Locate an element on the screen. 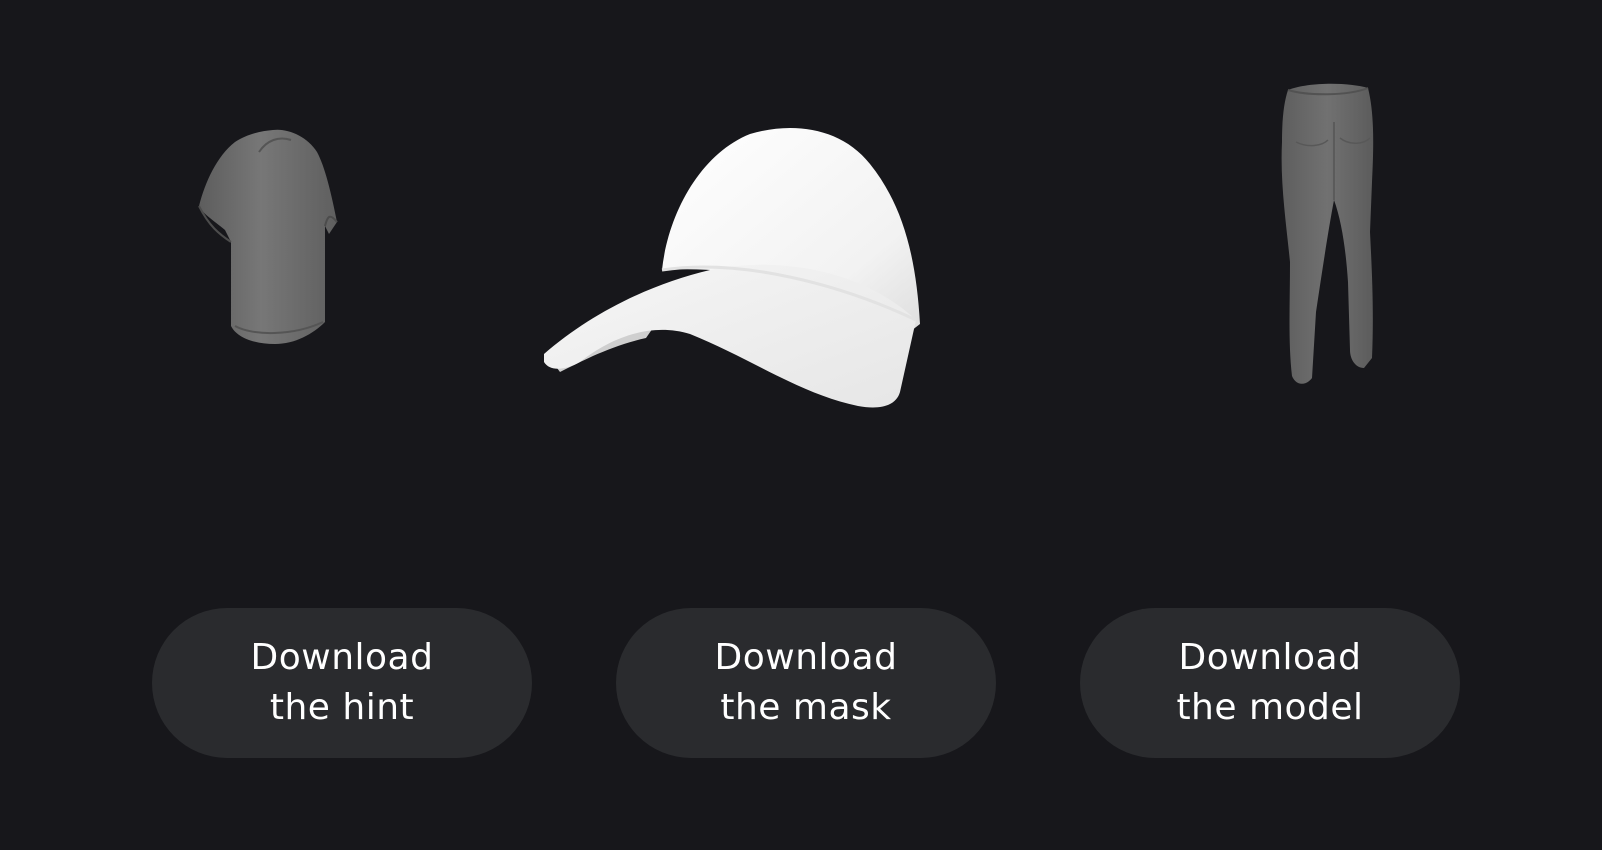 The height and width of the screenshot is (850, 1602). download-hint-label-line1: Download is located at coordinates (342, 657).